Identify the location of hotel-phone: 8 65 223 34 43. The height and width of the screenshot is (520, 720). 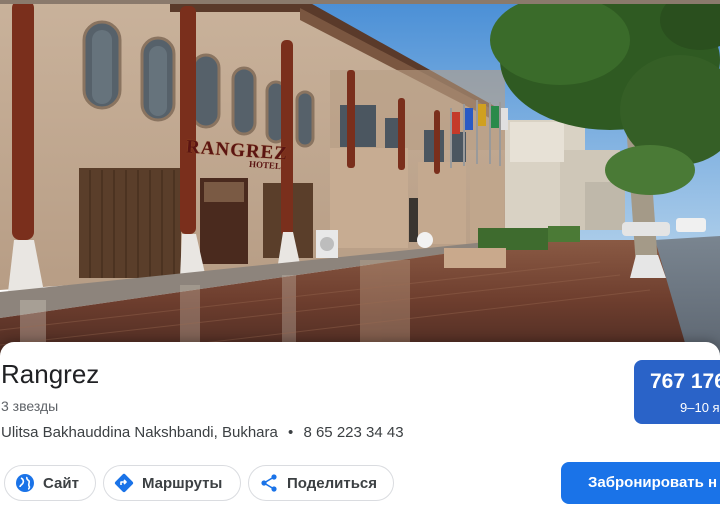
(353, 432).